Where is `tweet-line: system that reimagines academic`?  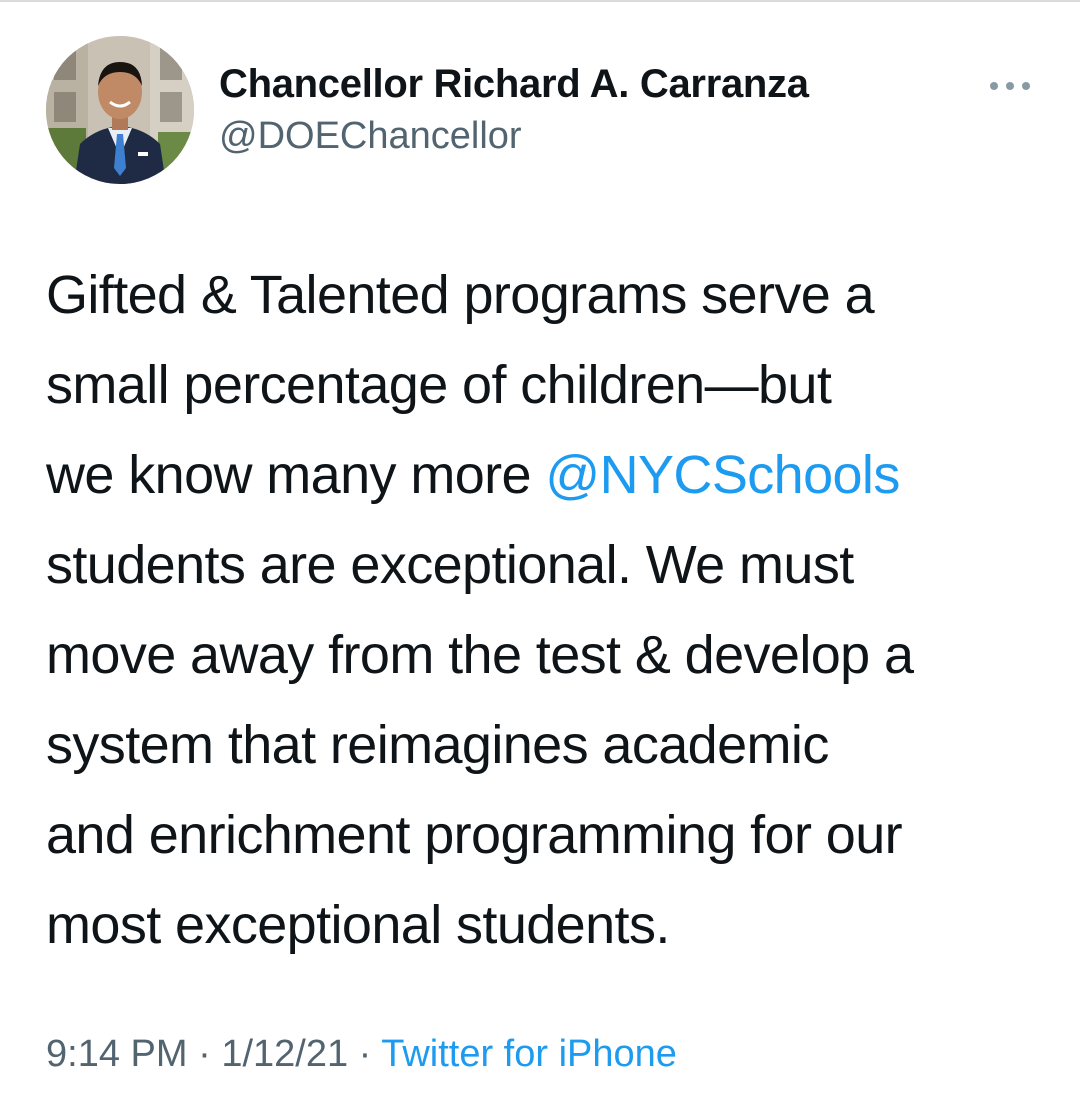 tweet-line: system that reimagines academic is located at coordinates (551, 745).